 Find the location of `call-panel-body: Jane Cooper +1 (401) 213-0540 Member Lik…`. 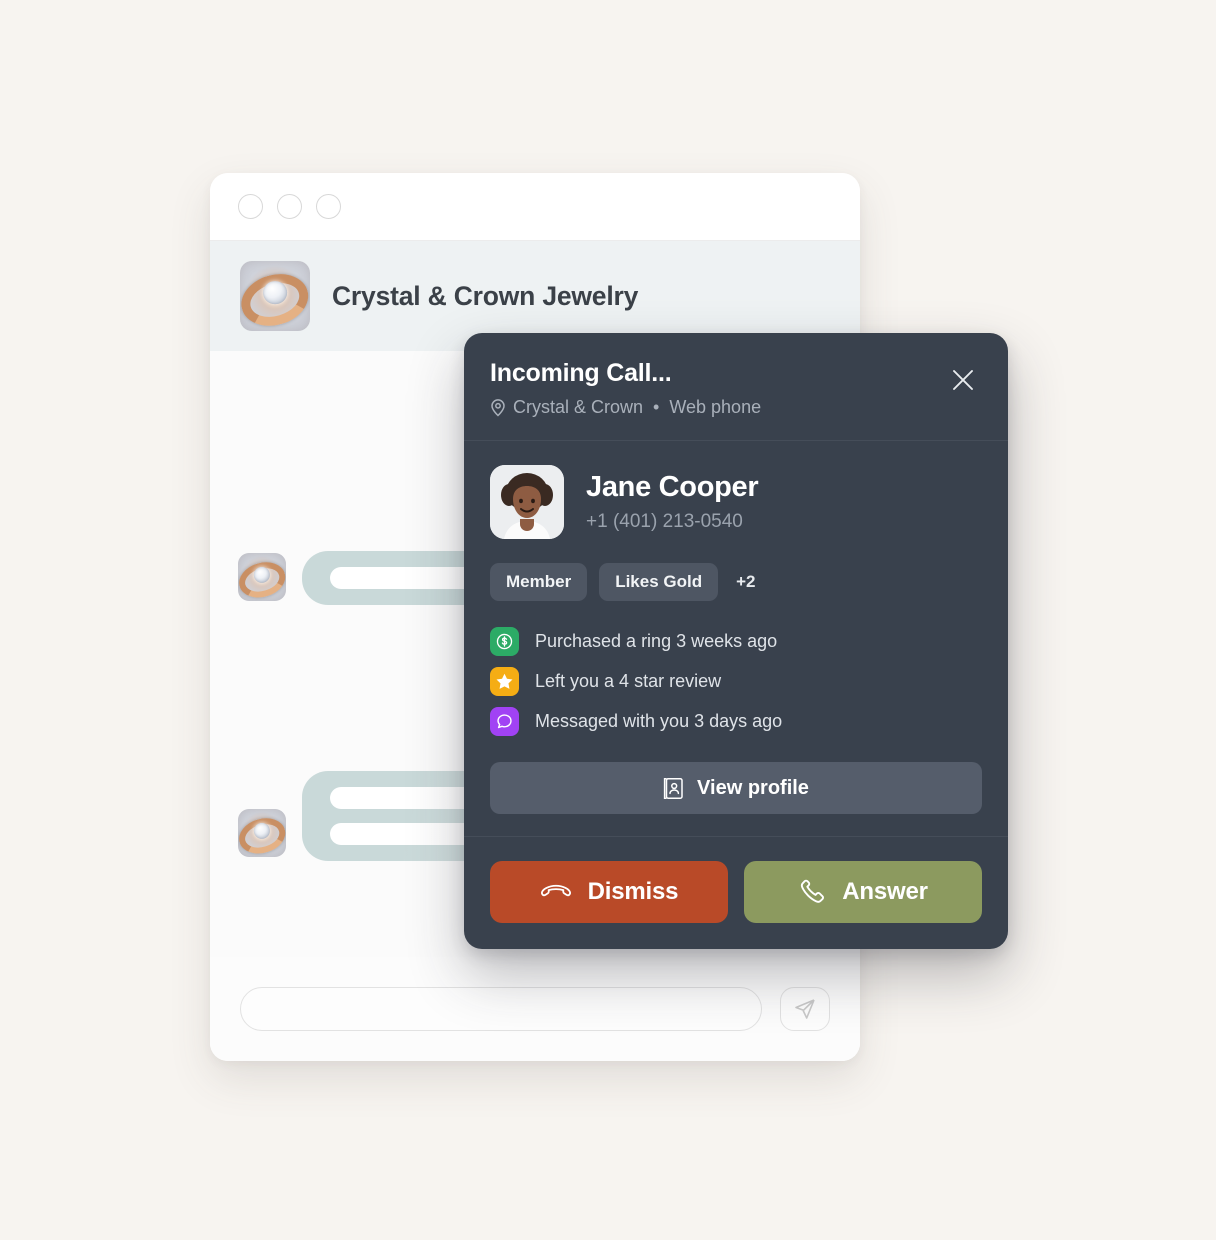

call-panel-body: Jane Cooper +1 (401) 213-0540 Member Lik… is located at coordinates (736, 638).